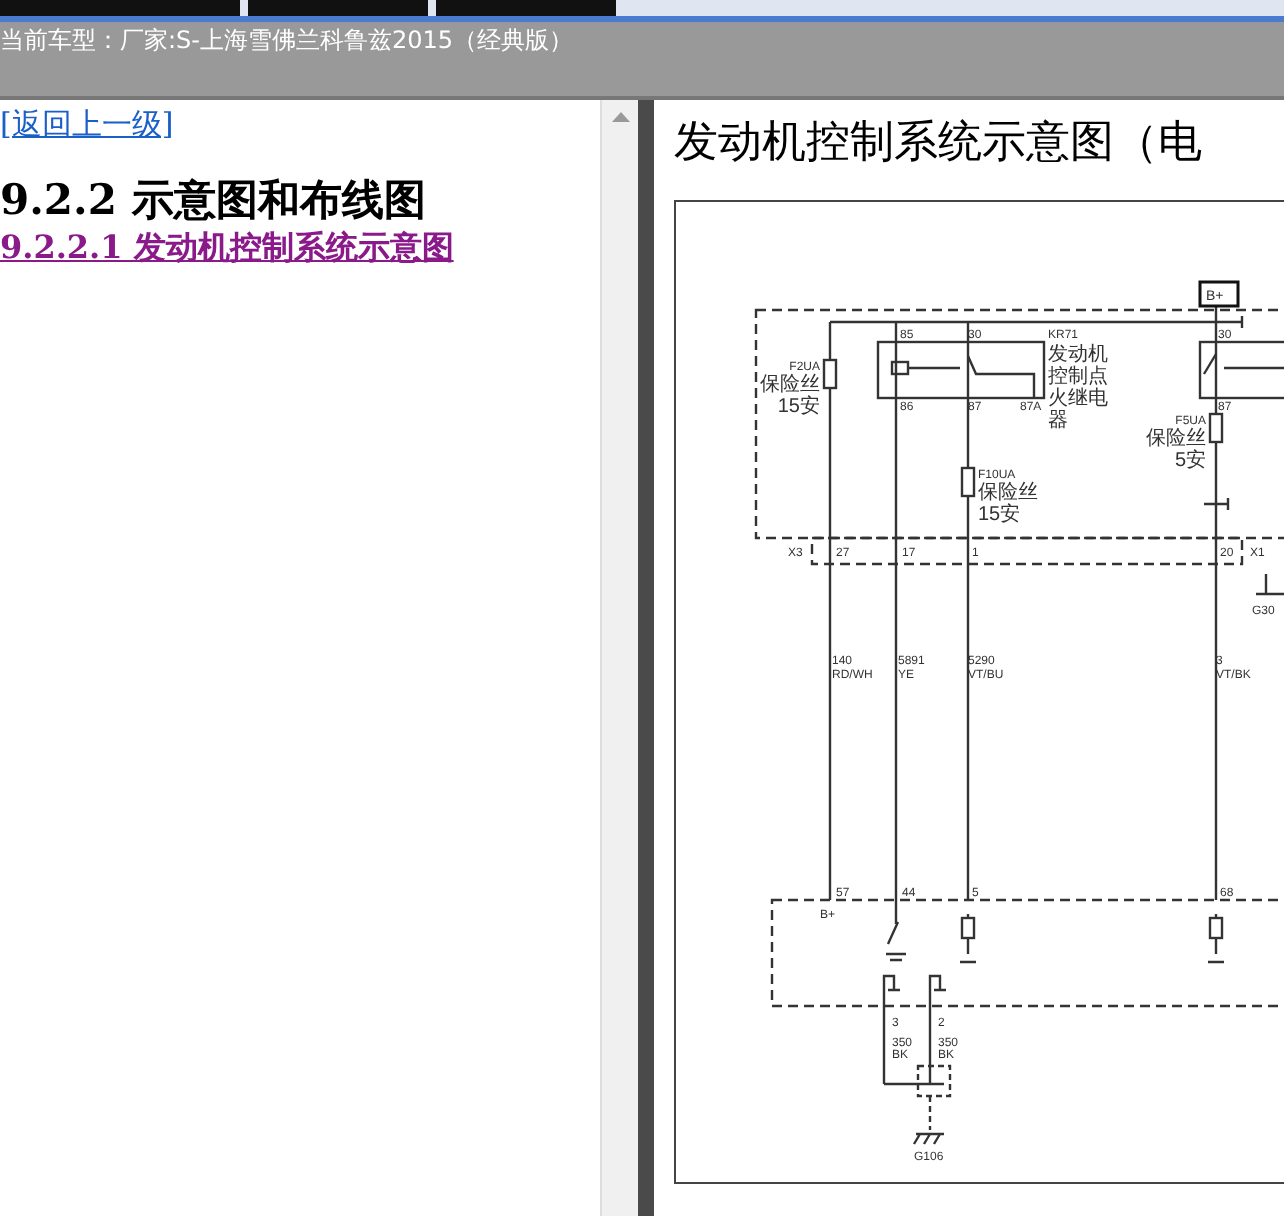  I want to click on section-link: 9.2.2.1 发动机控制系统示意图, so click(227, 247).